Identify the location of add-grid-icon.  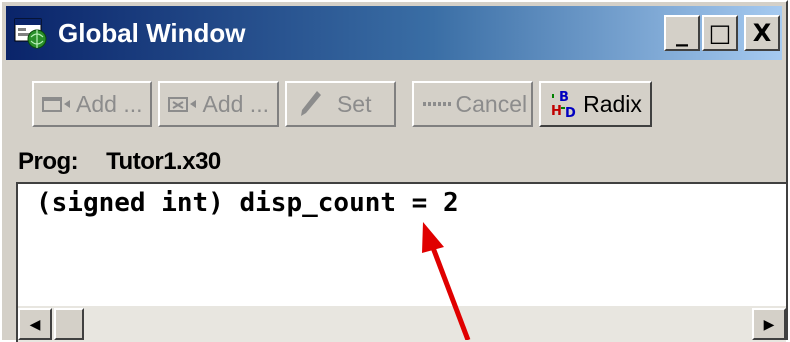
(183, 104).